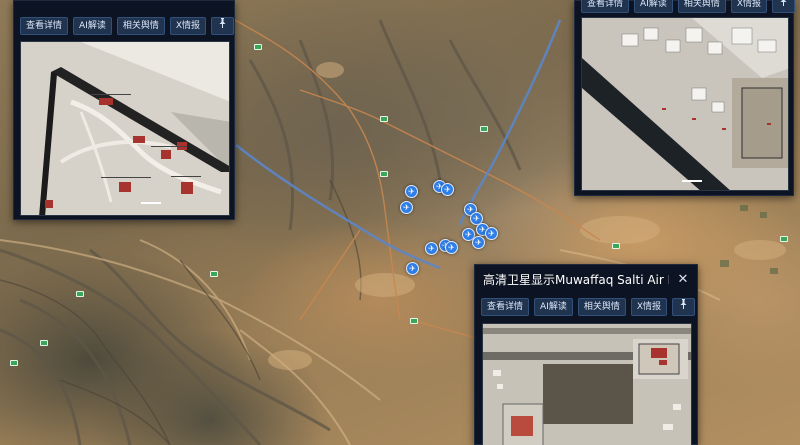 The height and width of the screenshot is (445, 800). I want to click on satellite-popup-top-right: 查看详情 AI解读 相关舆情 X情报, so click(685, 98).